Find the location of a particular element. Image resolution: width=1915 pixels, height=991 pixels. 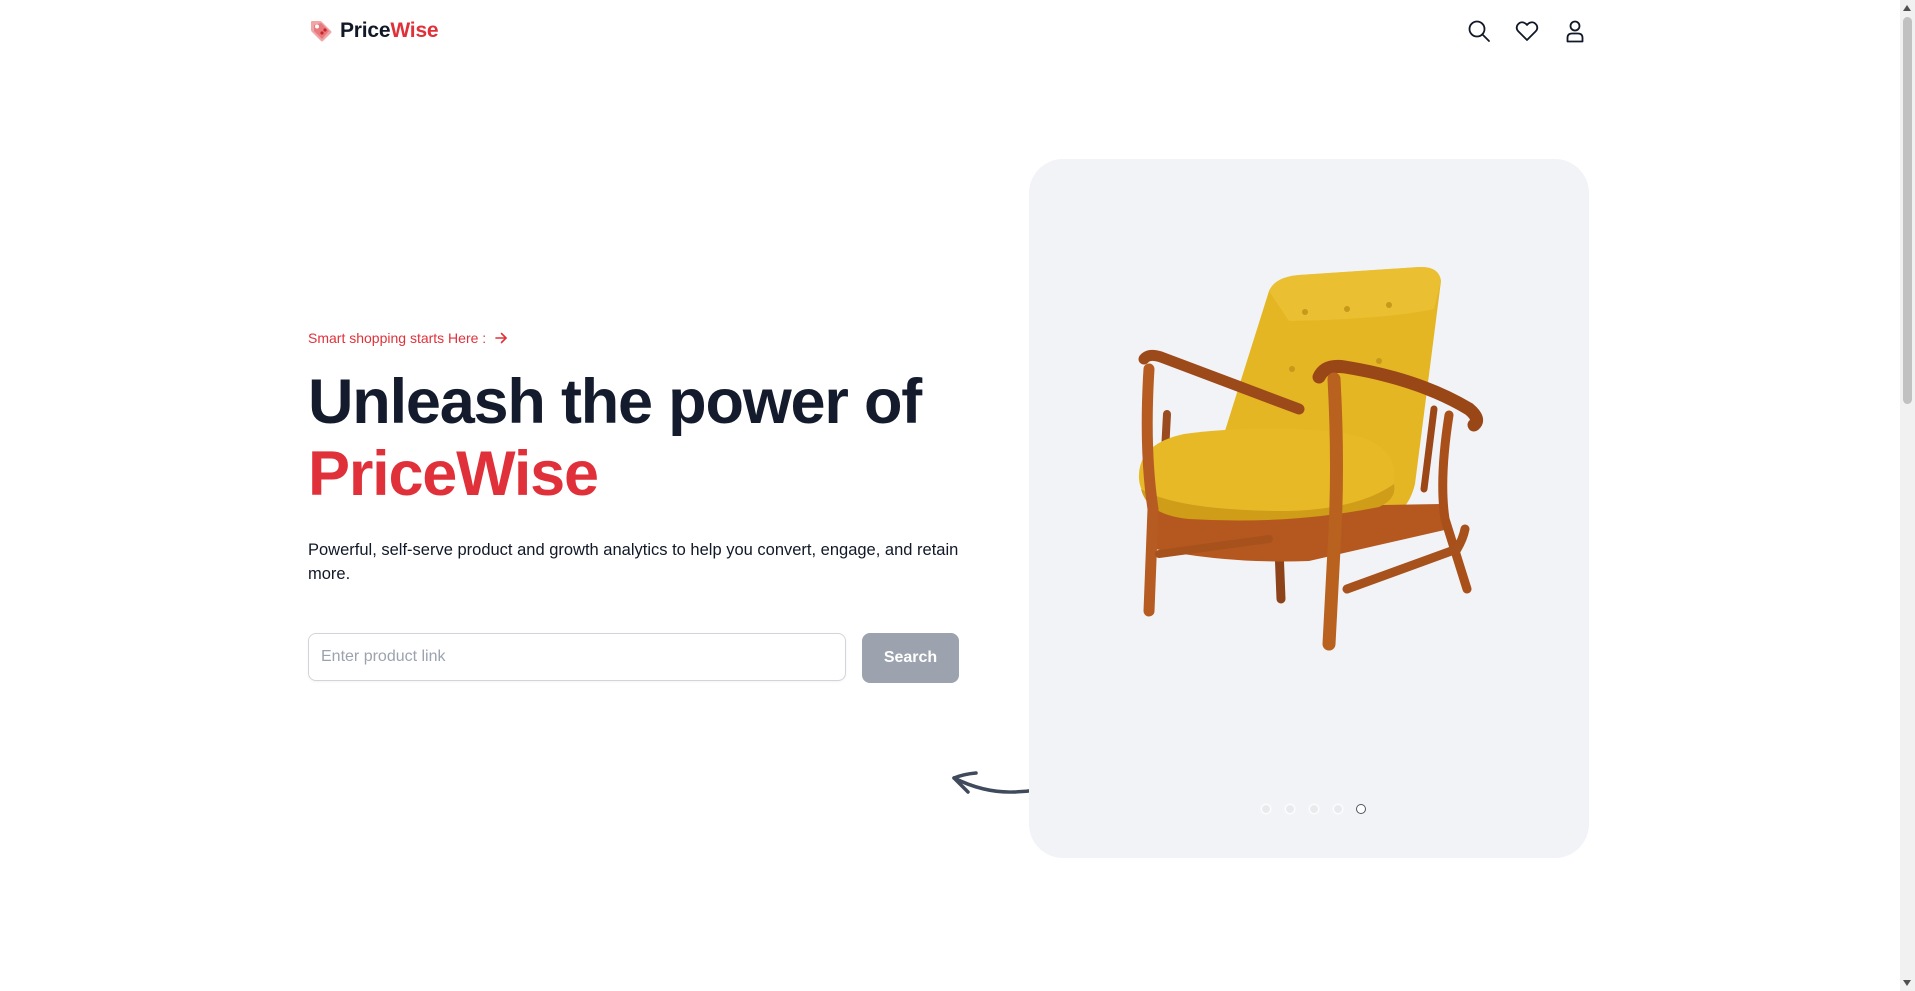

arrow-right-icon is located at coordinates (501, 338).